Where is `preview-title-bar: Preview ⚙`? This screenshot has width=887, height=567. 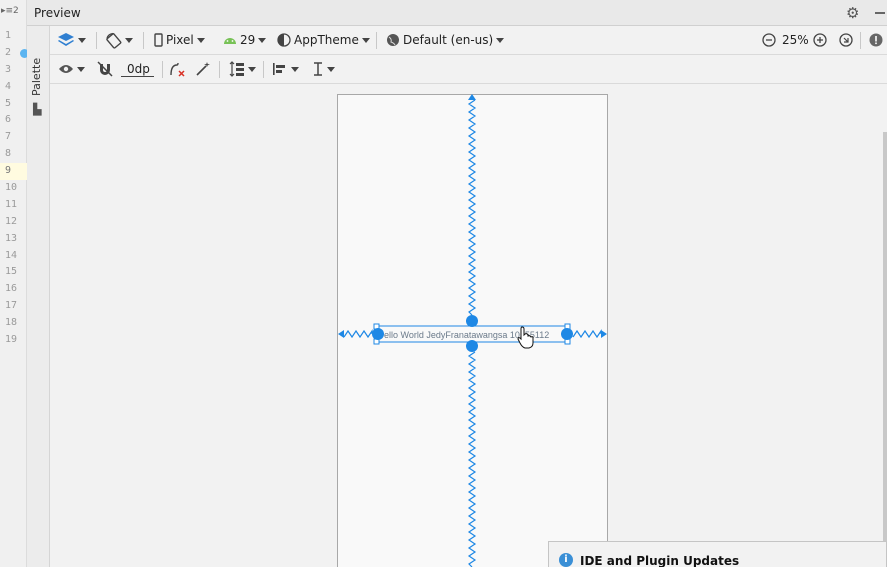
preview-title-bar: Preview ⚙ is located at coordinates (457, 13).